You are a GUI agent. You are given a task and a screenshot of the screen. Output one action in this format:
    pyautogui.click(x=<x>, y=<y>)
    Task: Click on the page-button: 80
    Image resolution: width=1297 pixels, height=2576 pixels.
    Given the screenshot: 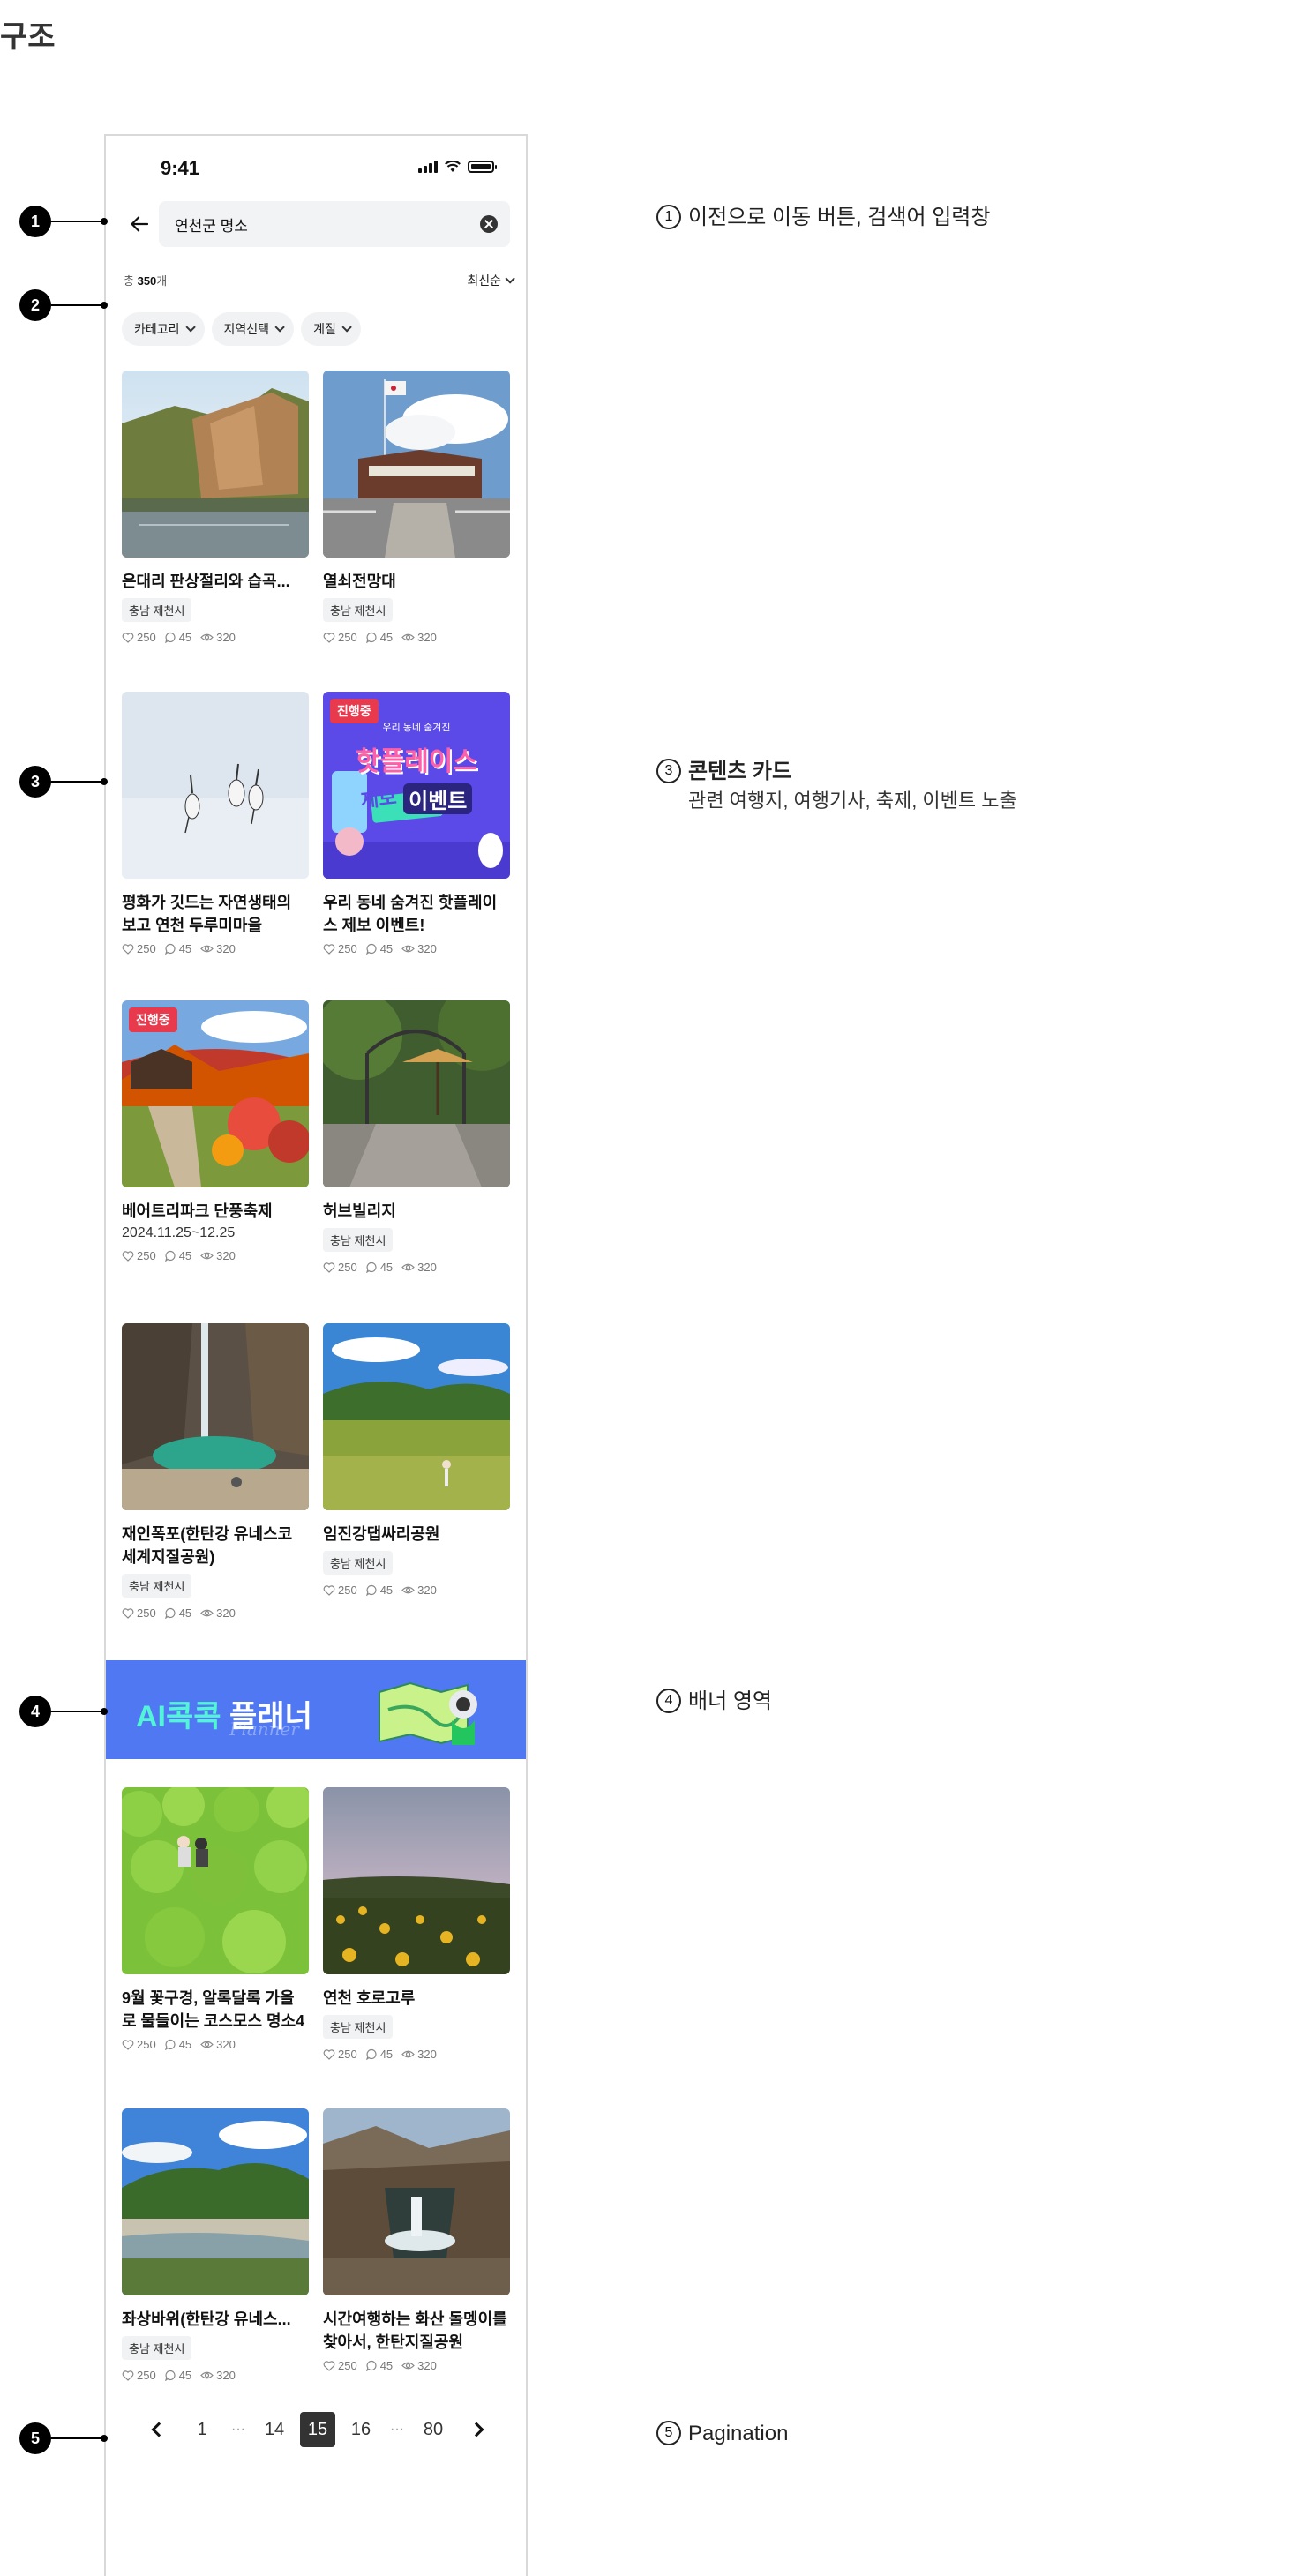 What is the action you would take?
    pyautogui.click(x=433, y=2430)
    